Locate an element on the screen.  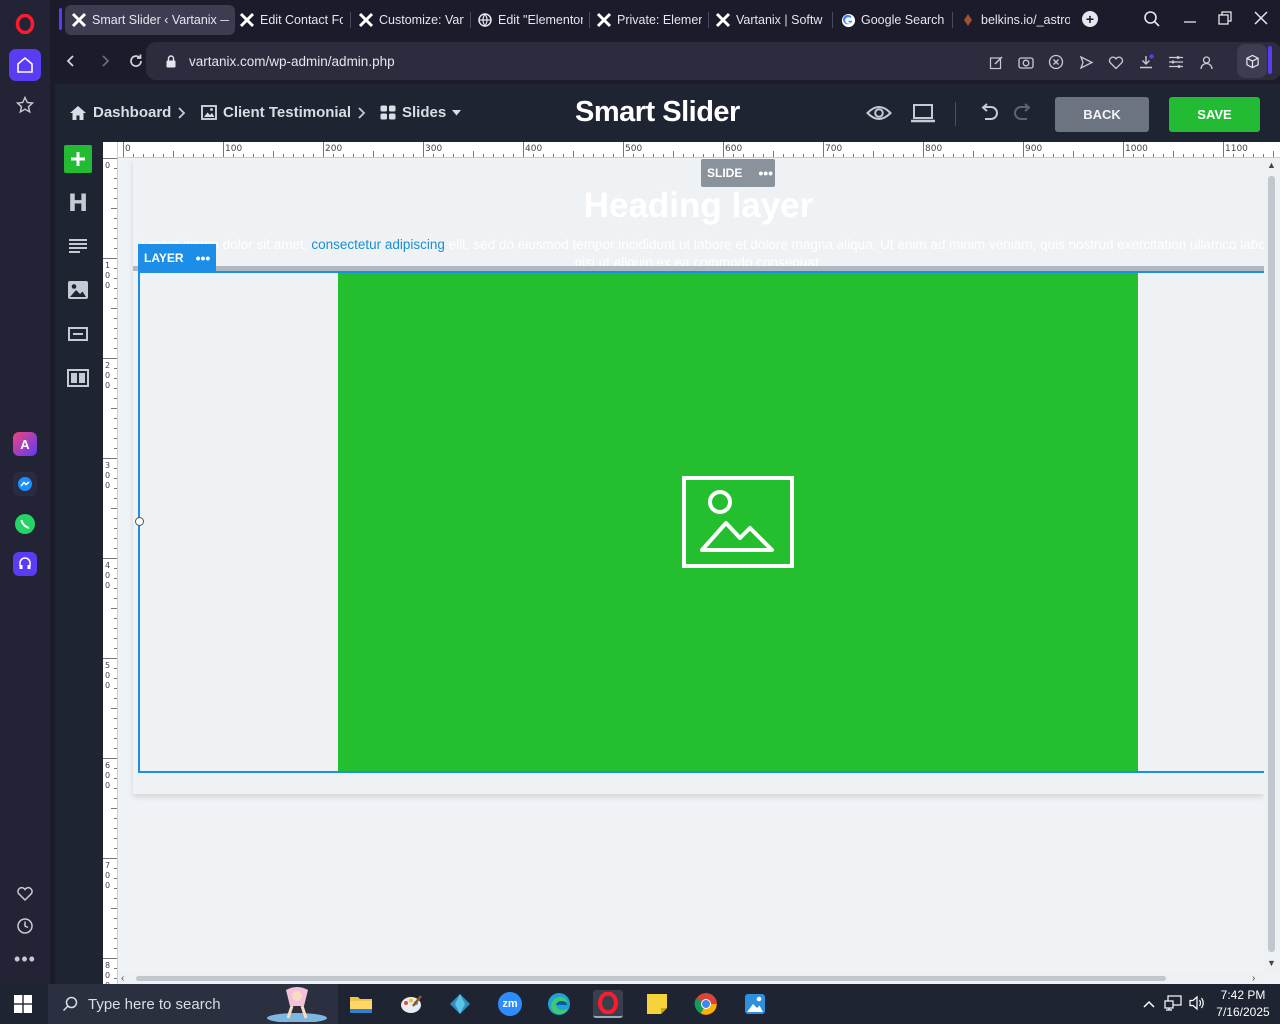
image-layer-icon is located at coordinates (78, 290).